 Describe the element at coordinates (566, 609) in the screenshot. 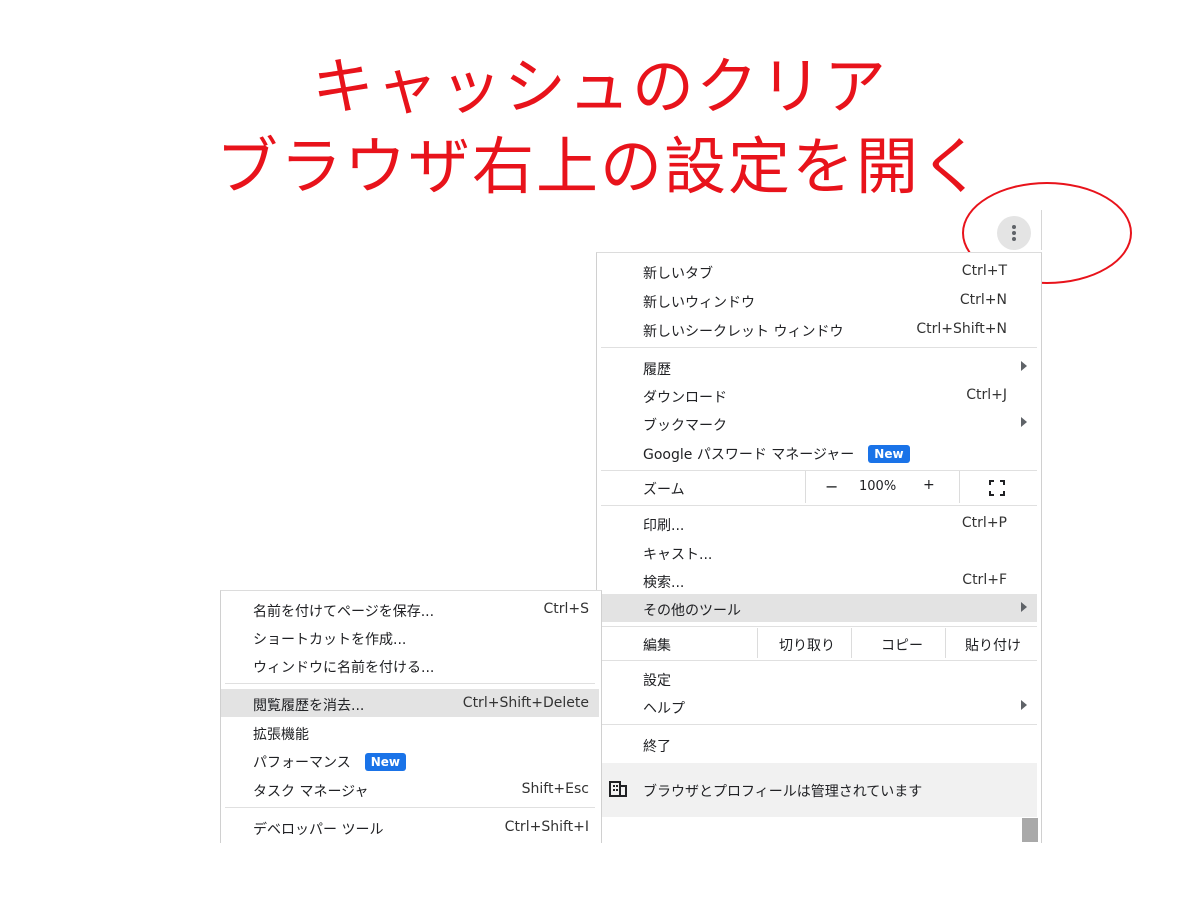

I see `shortcut-label: Ctrl+S` at that location.